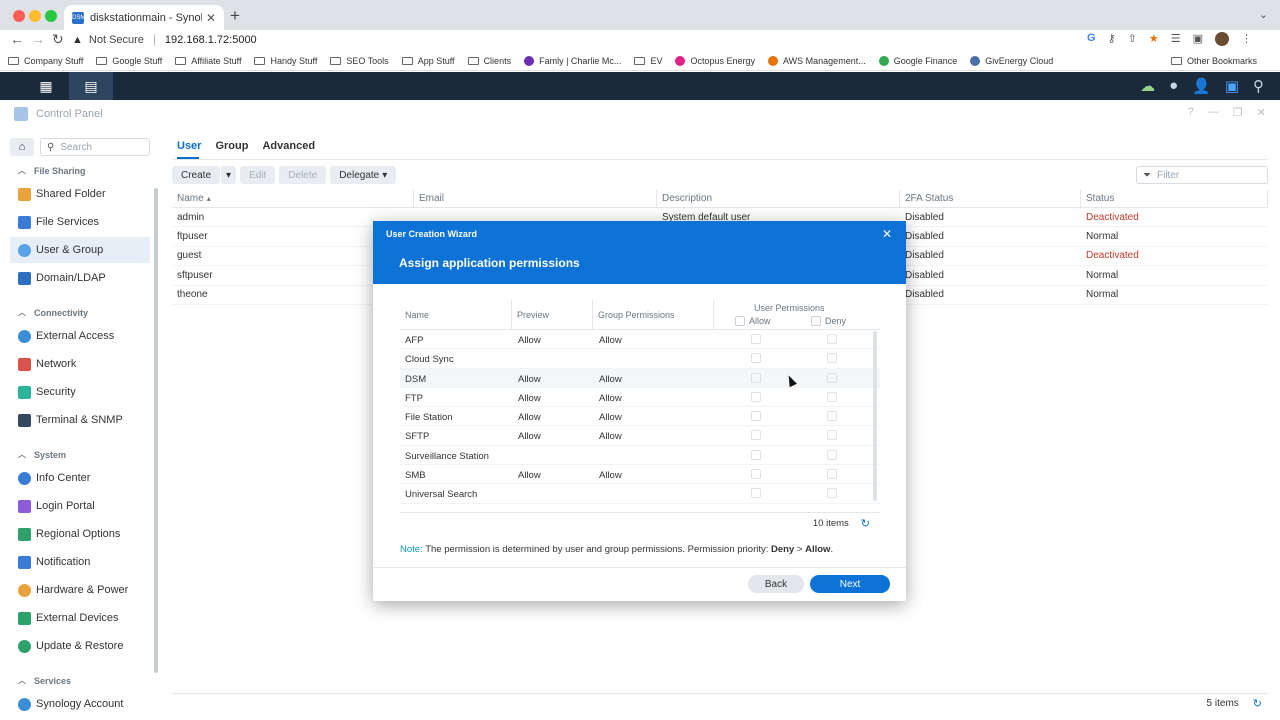 The width and height of the screenshot is (1280, 720). I want to click on sidebar-item-security: Security, so click(80, 392).